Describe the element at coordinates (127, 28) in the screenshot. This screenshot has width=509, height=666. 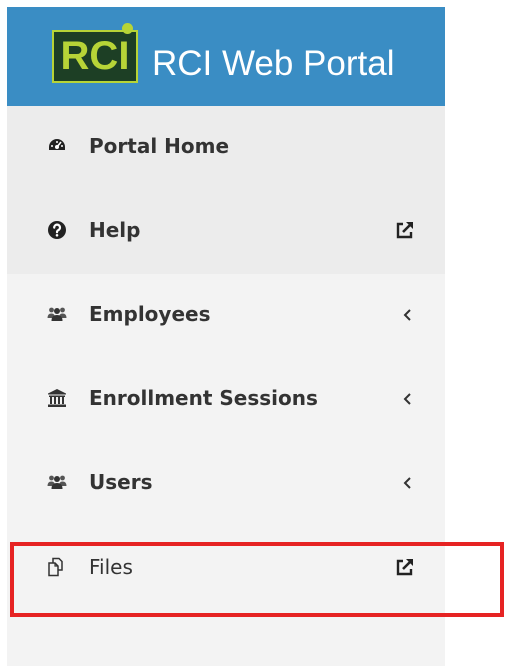
I see `logo-dot-icon` at that location.